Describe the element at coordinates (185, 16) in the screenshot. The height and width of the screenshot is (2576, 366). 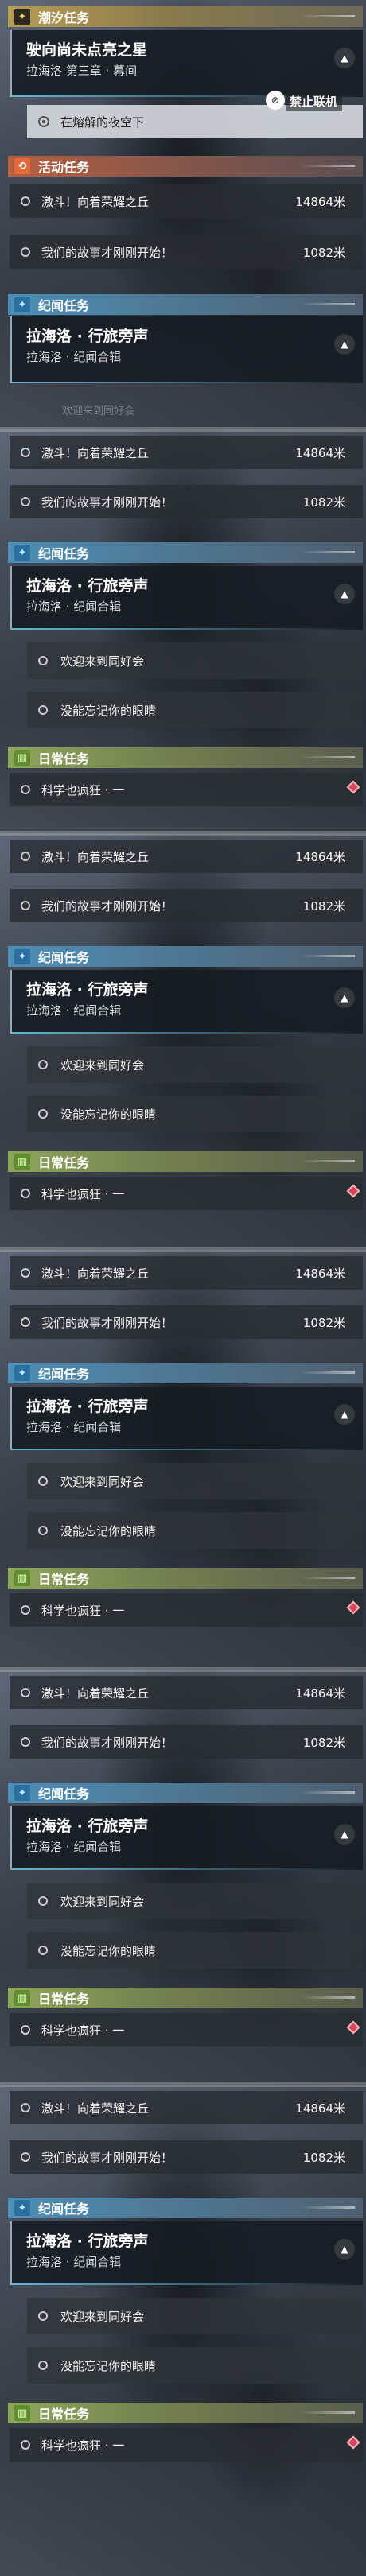
I see `tide-section-header: ✦ 潮汐任务` at that location.